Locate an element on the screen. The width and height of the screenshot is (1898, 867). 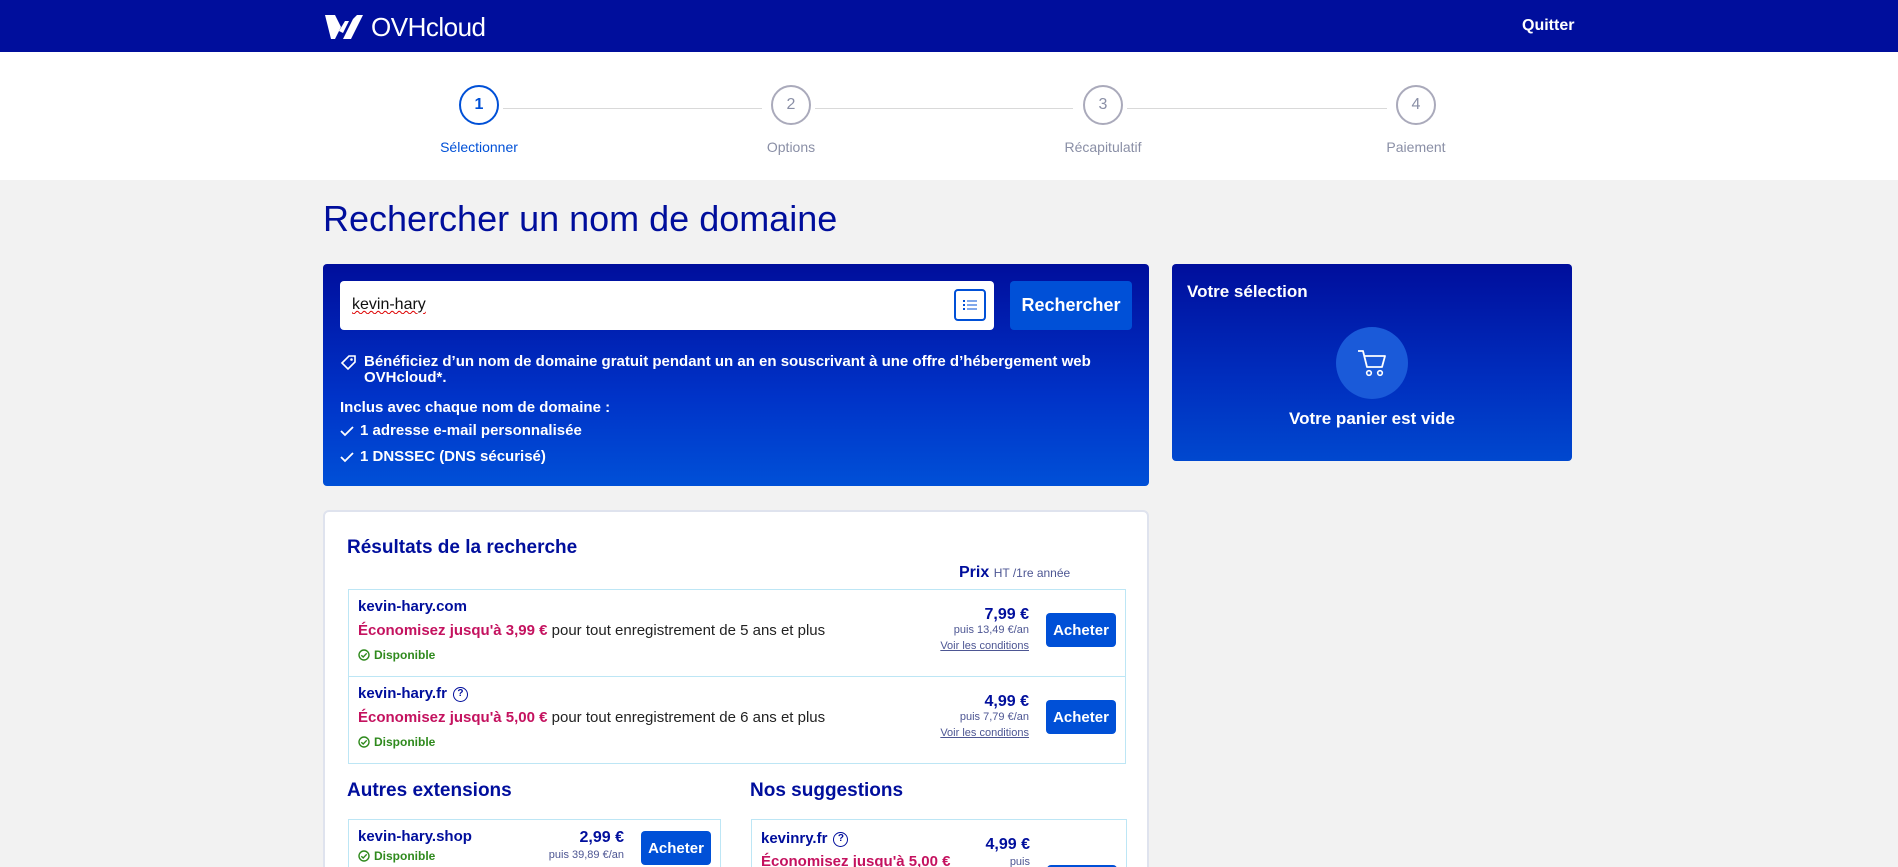
tag-icon is located at coordinates (348, 363).